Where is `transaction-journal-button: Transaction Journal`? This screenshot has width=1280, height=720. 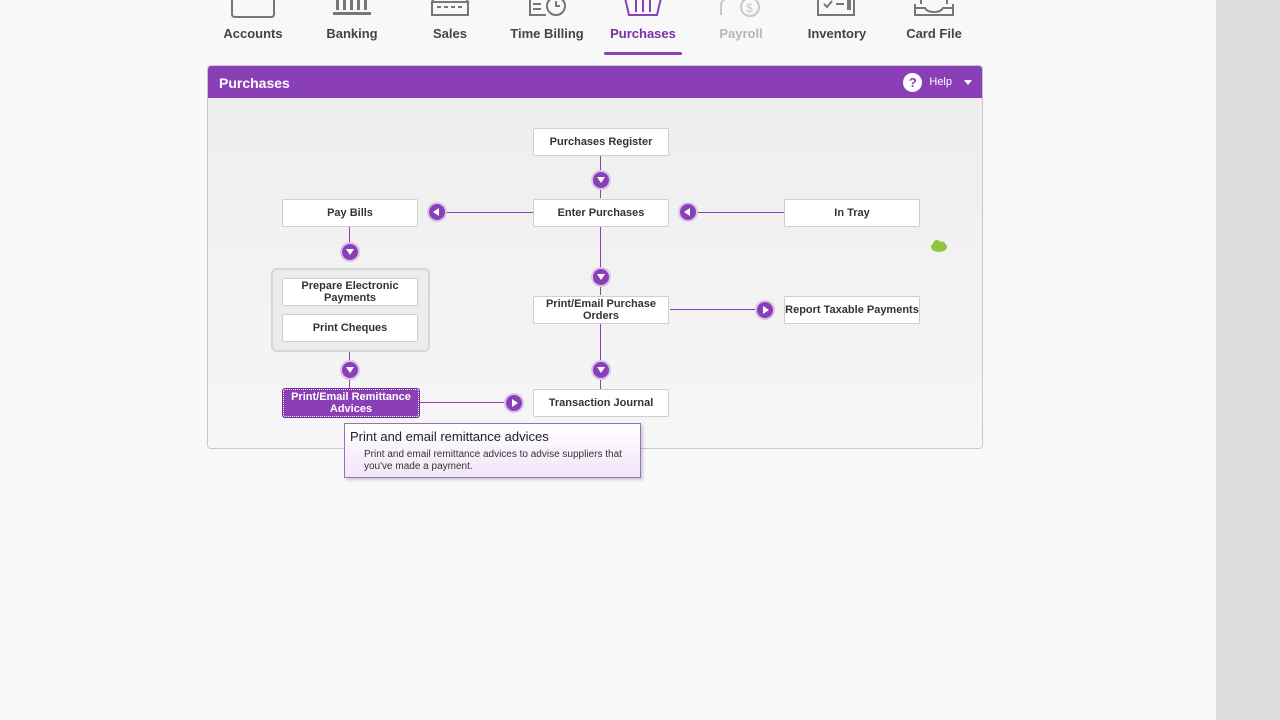 transaction-journal-button: Transaction Journal is located at coordinates (601, 403).